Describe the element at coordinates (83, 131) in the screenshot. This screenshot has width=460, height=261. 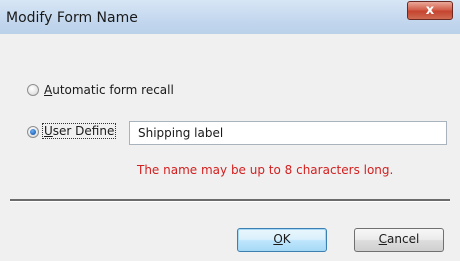
I see `user-define-label-text: ser Define` at that location.